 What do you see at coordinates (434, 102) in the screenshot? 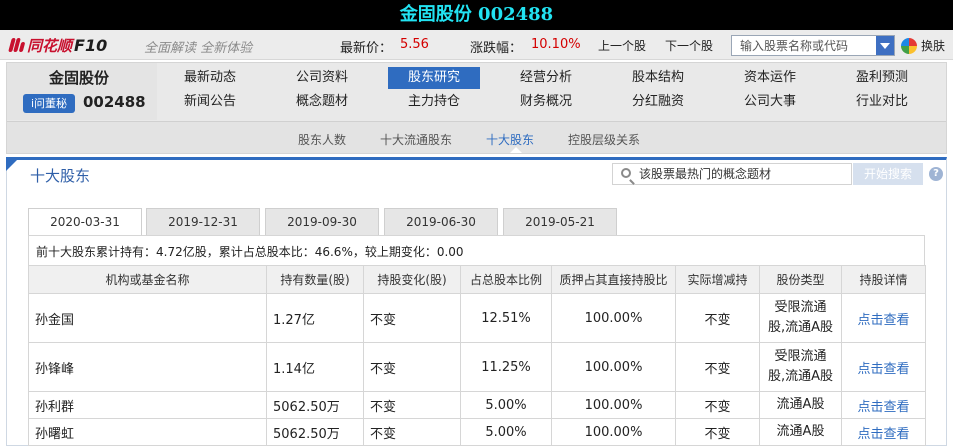
I see `nav-item: 主力持仓` at bounding box center [434, 102].